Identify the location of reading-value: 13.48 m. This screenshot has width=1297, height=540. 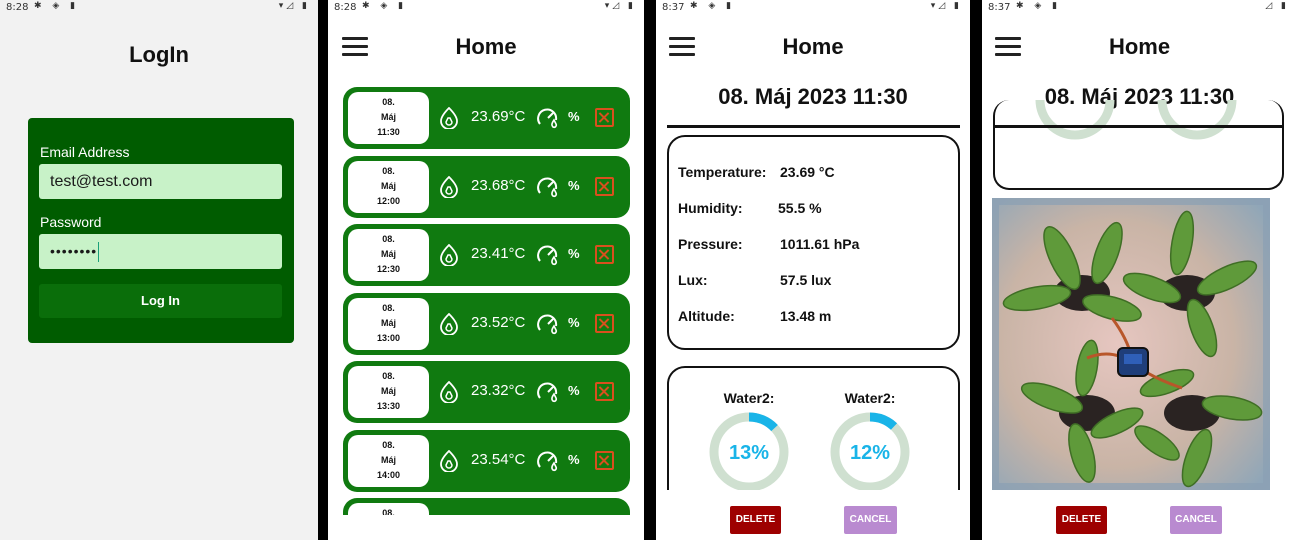
(806, 316).